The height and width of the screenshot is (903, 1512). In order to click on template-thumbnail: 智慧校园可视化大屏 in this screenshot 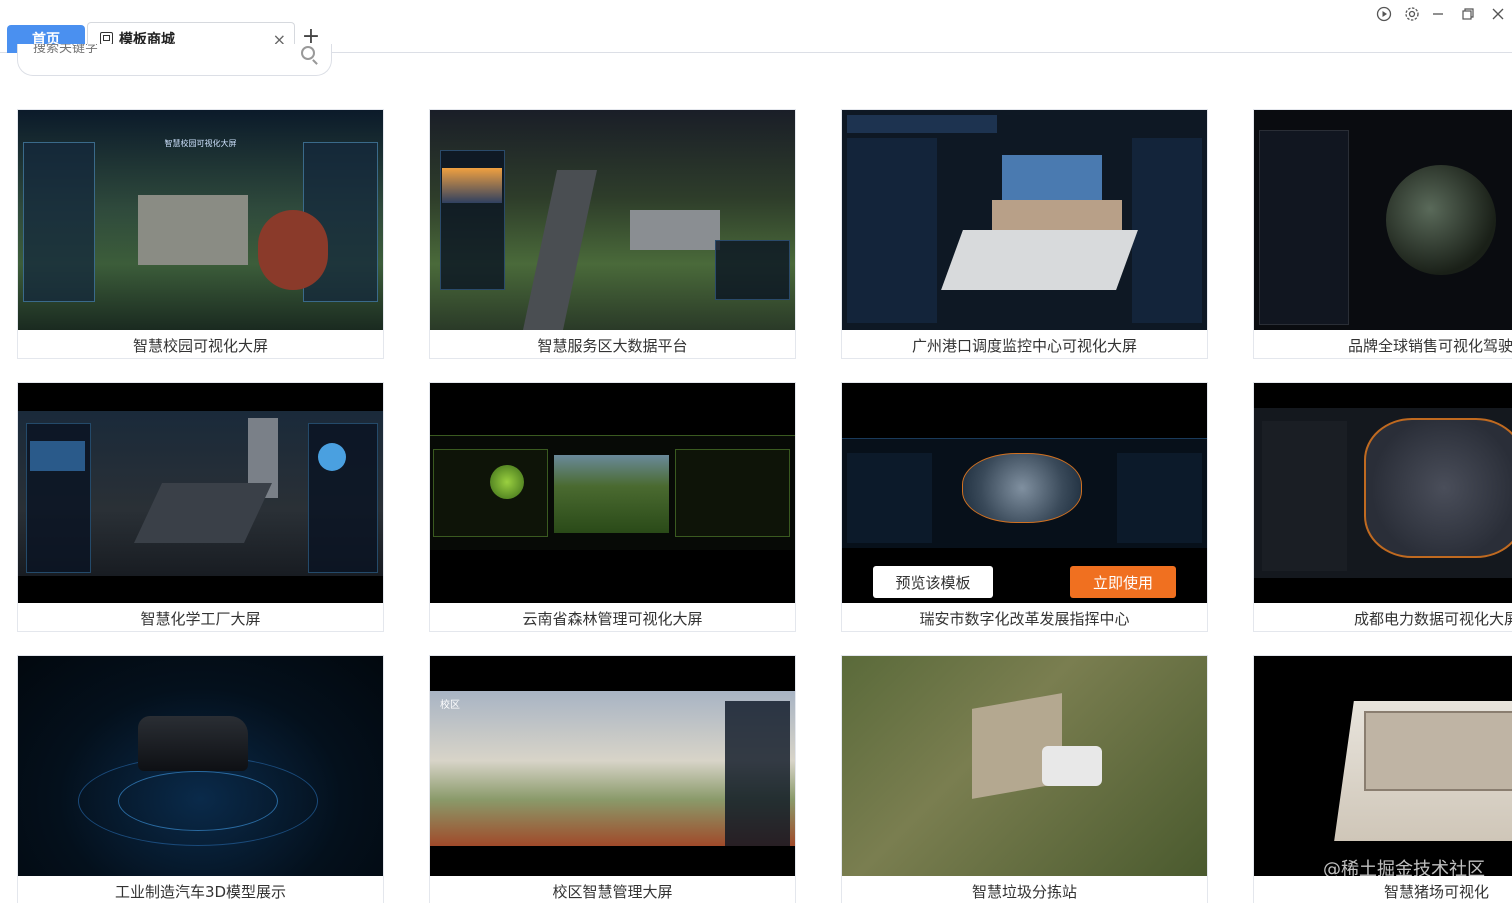, I will do `click(200, 220)`.